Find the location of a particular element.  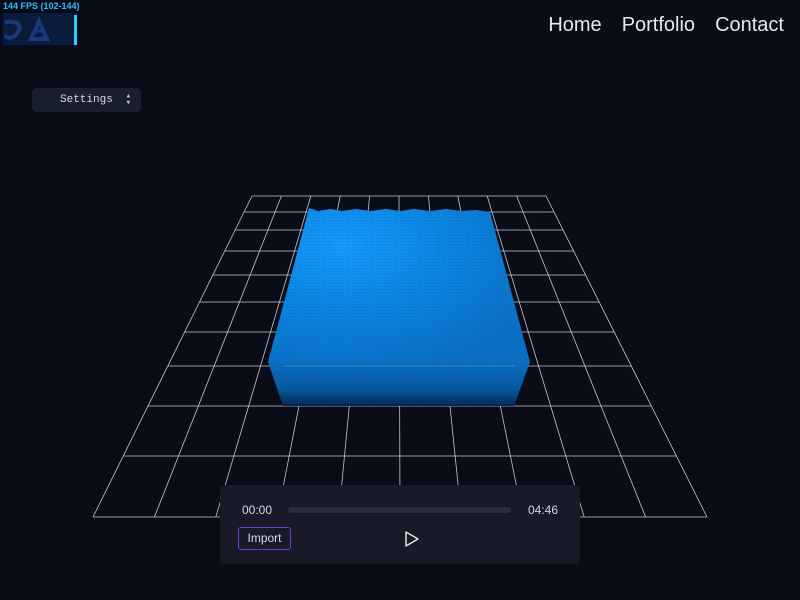

fps-bar is located at coordinates (75, 30).